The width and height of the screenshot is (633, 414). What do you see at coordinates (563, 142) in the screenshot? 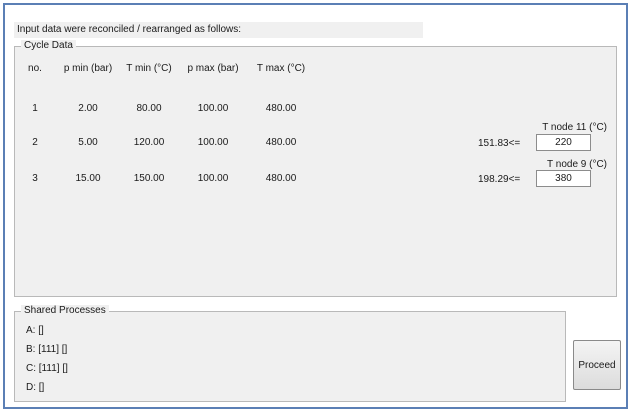
I see `node-11-temperature-input` at bounding box center [563, 142].